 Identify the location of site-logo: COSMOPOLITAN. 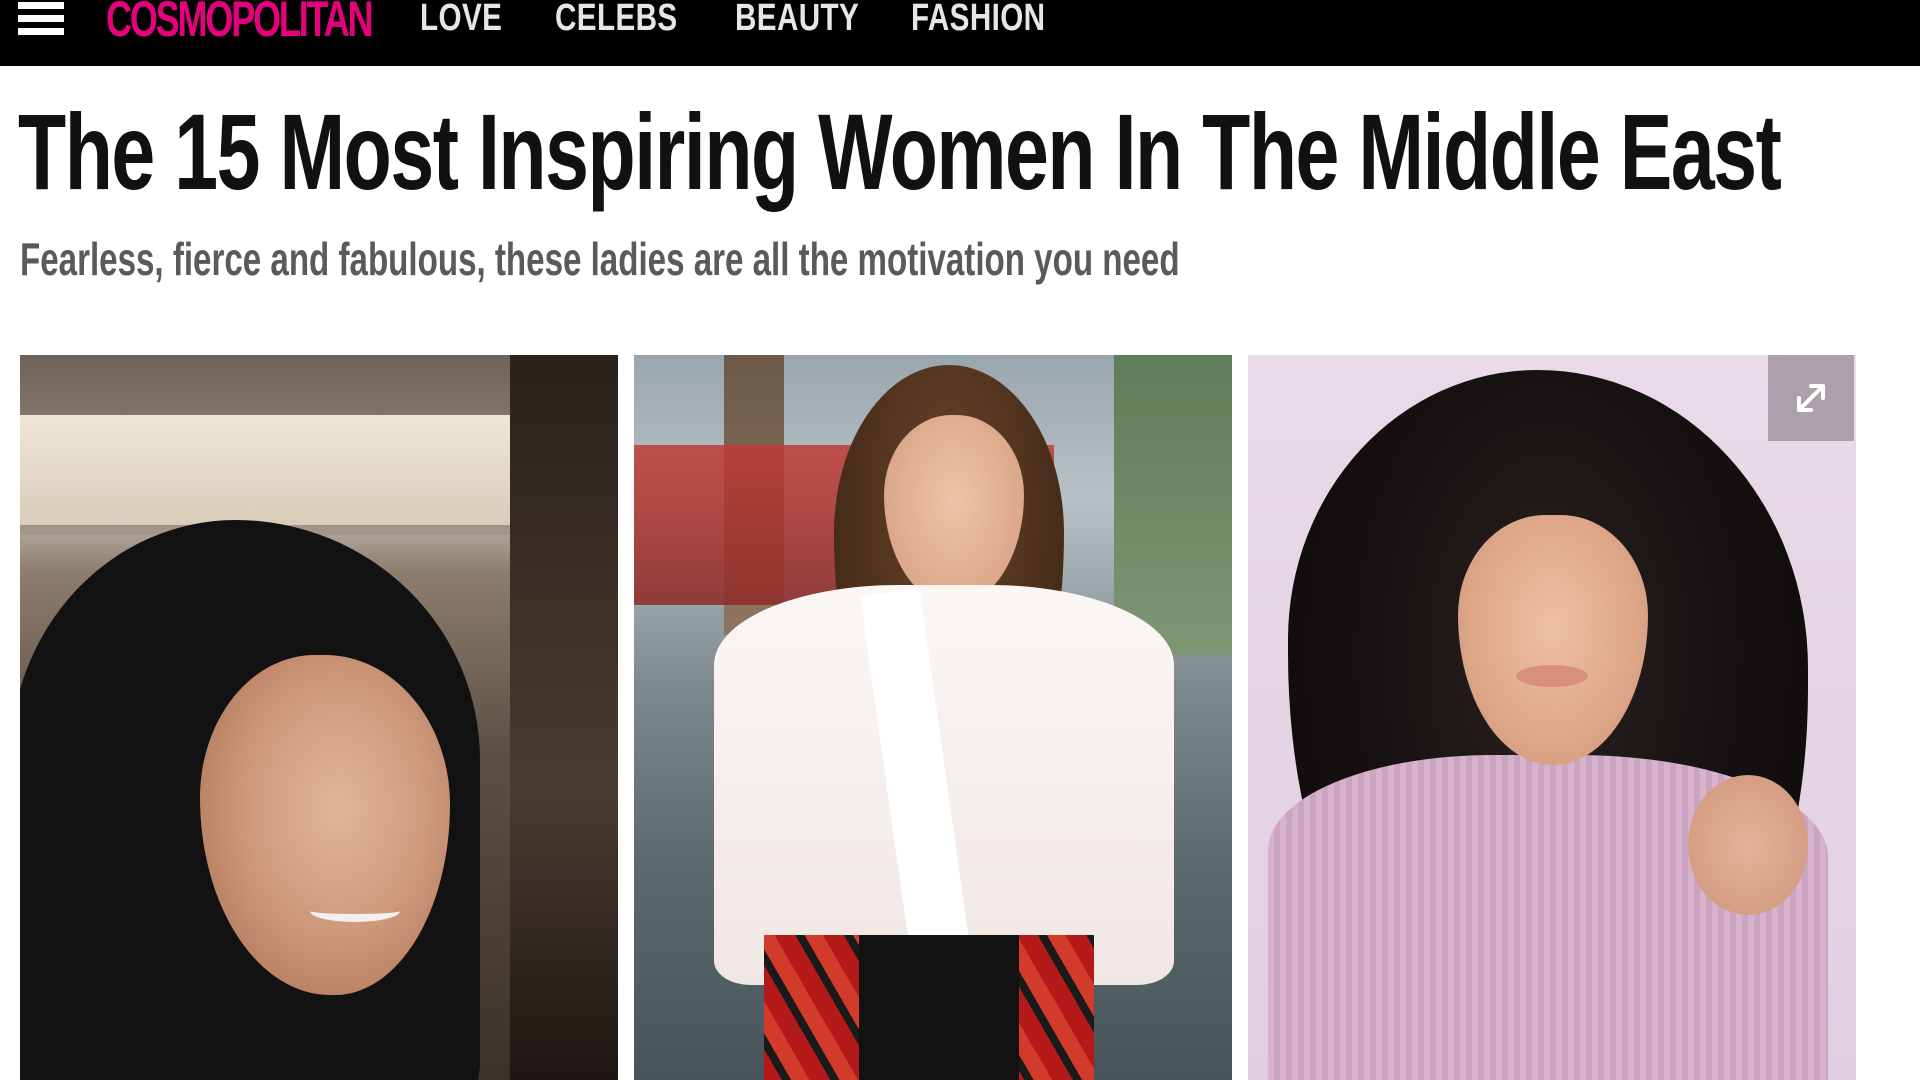
(238, 25).